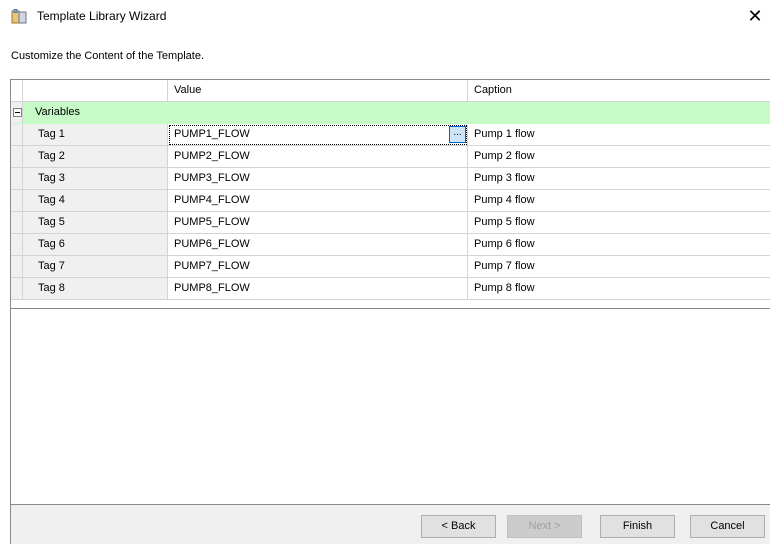  I want to click on property-value: PUMP6_FLOW, so click(318, 245).